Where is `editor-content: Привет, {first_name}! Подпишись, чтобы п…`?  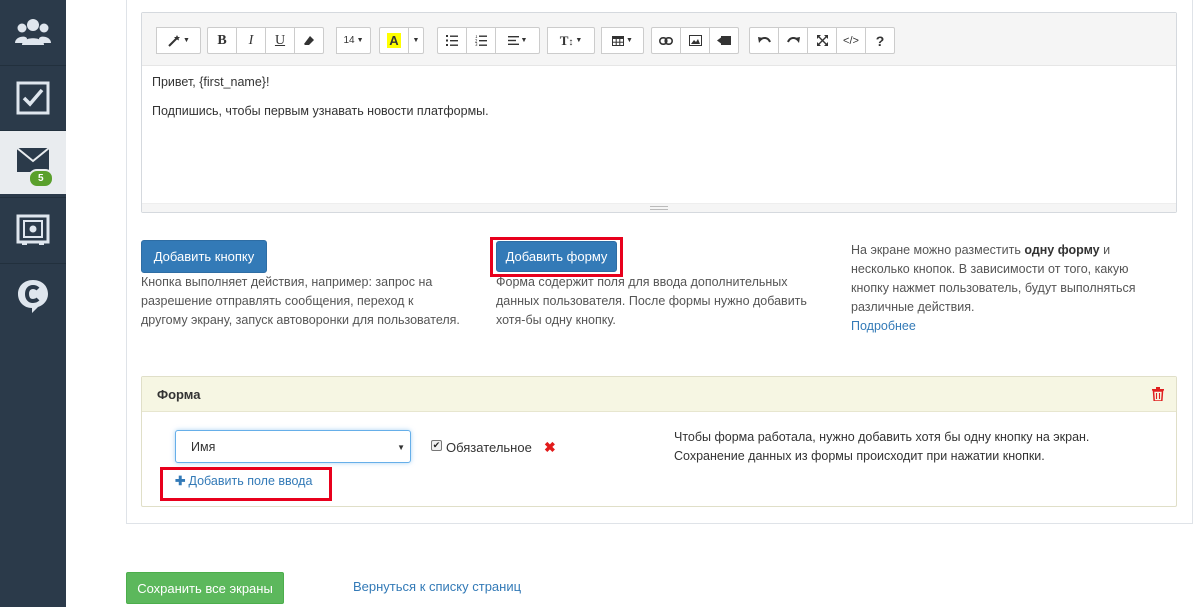
editor-content: Привет, {first_name}! Подпишись, чтобы п… is located at coordinates (320, 102).